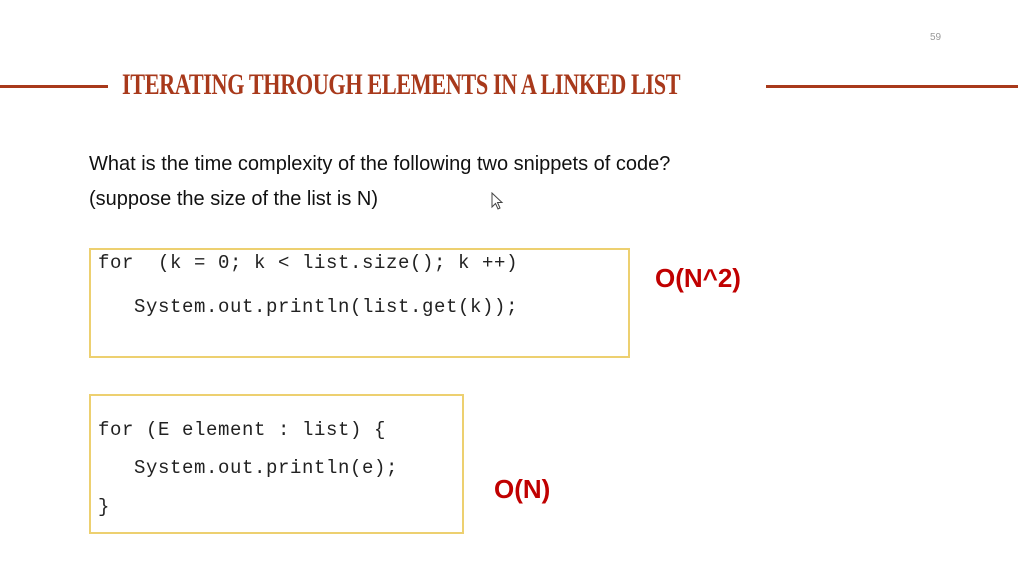  I want to click on code-line: System.out.println(e);, so click(248, 468).